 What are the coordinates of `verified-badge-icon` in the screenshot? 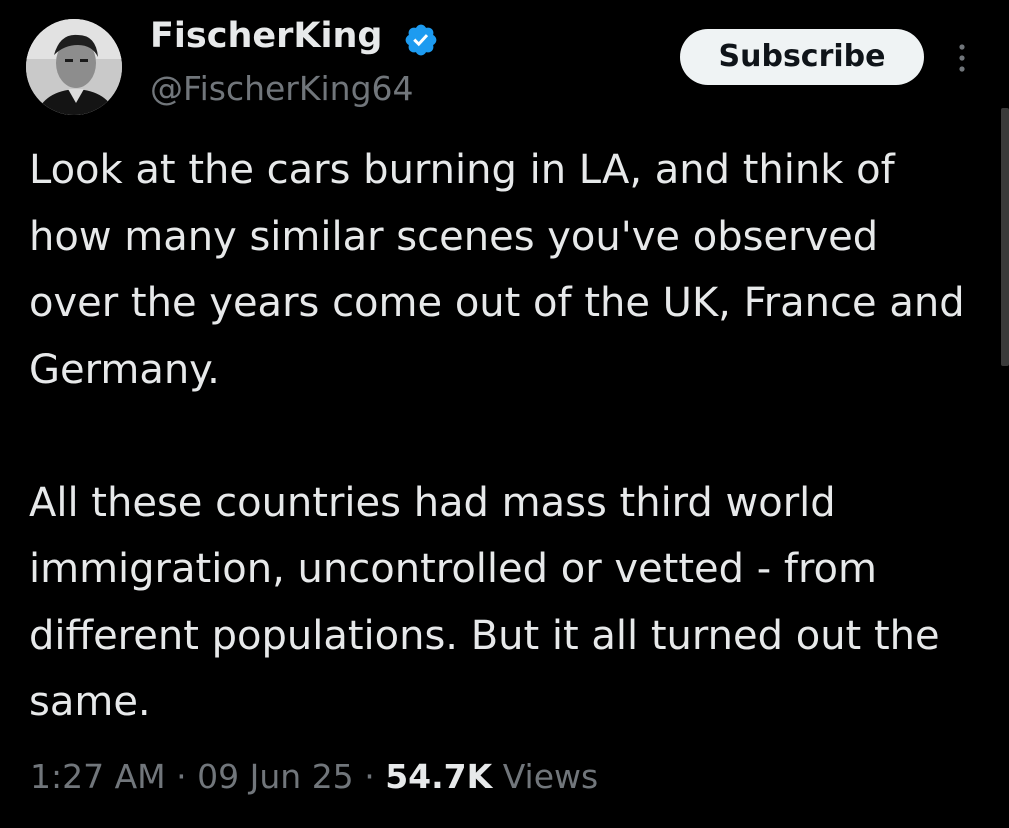 It's located at (421, 40).